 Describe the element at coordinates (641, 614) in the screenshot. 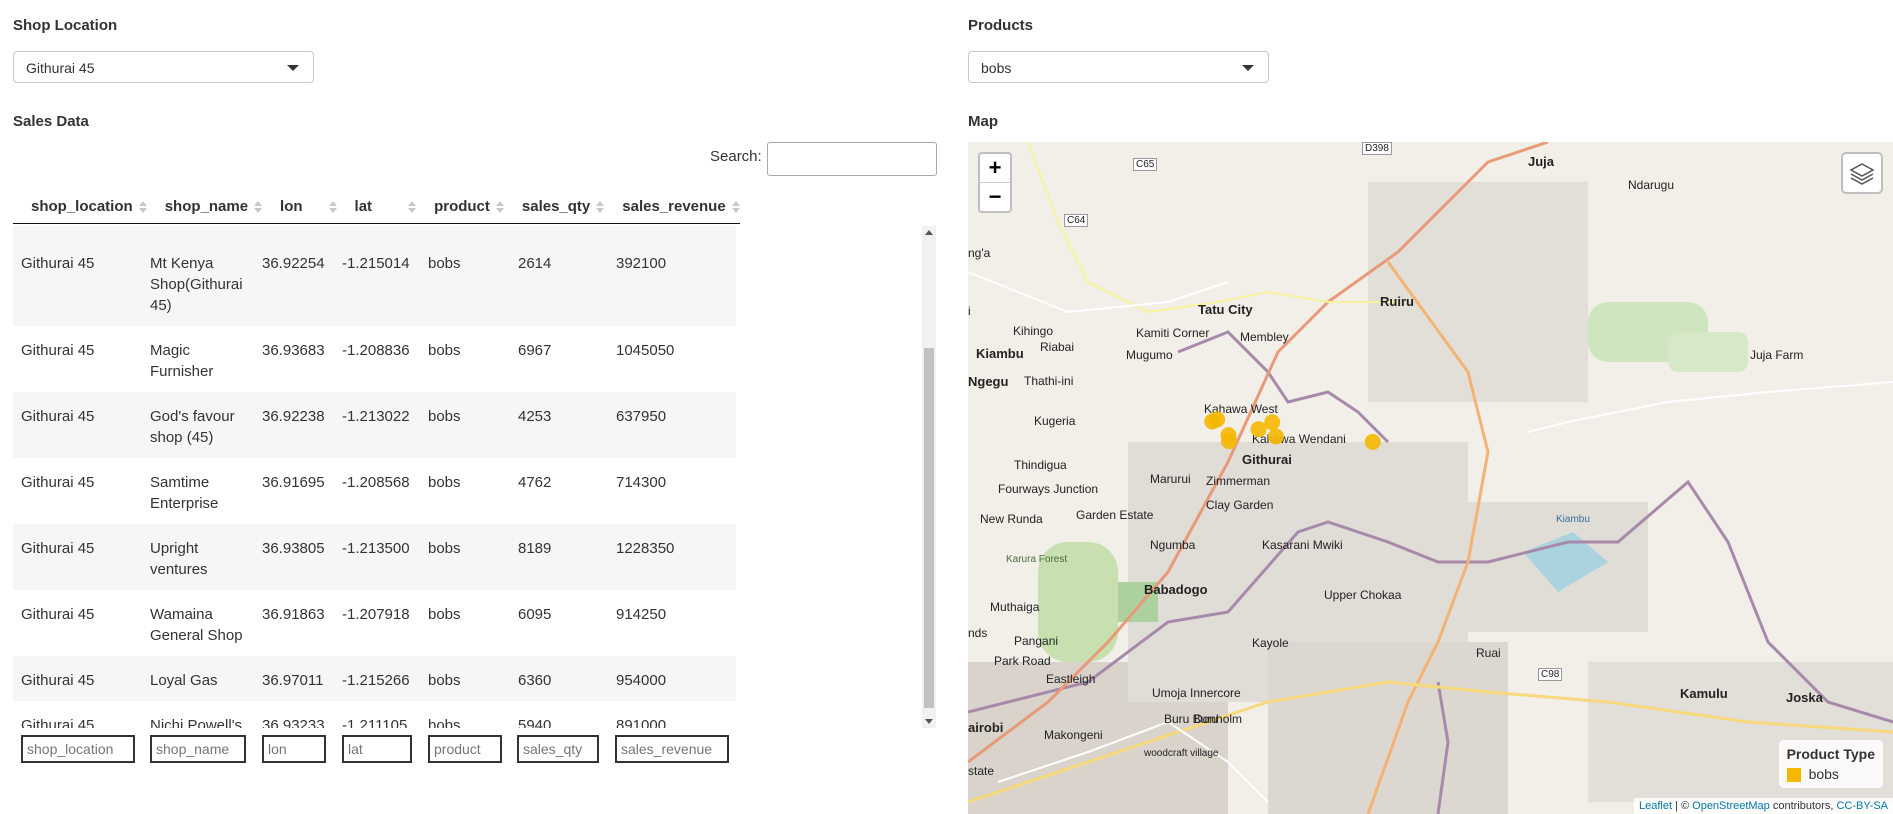

I see `table-cell: 914250` at that location.